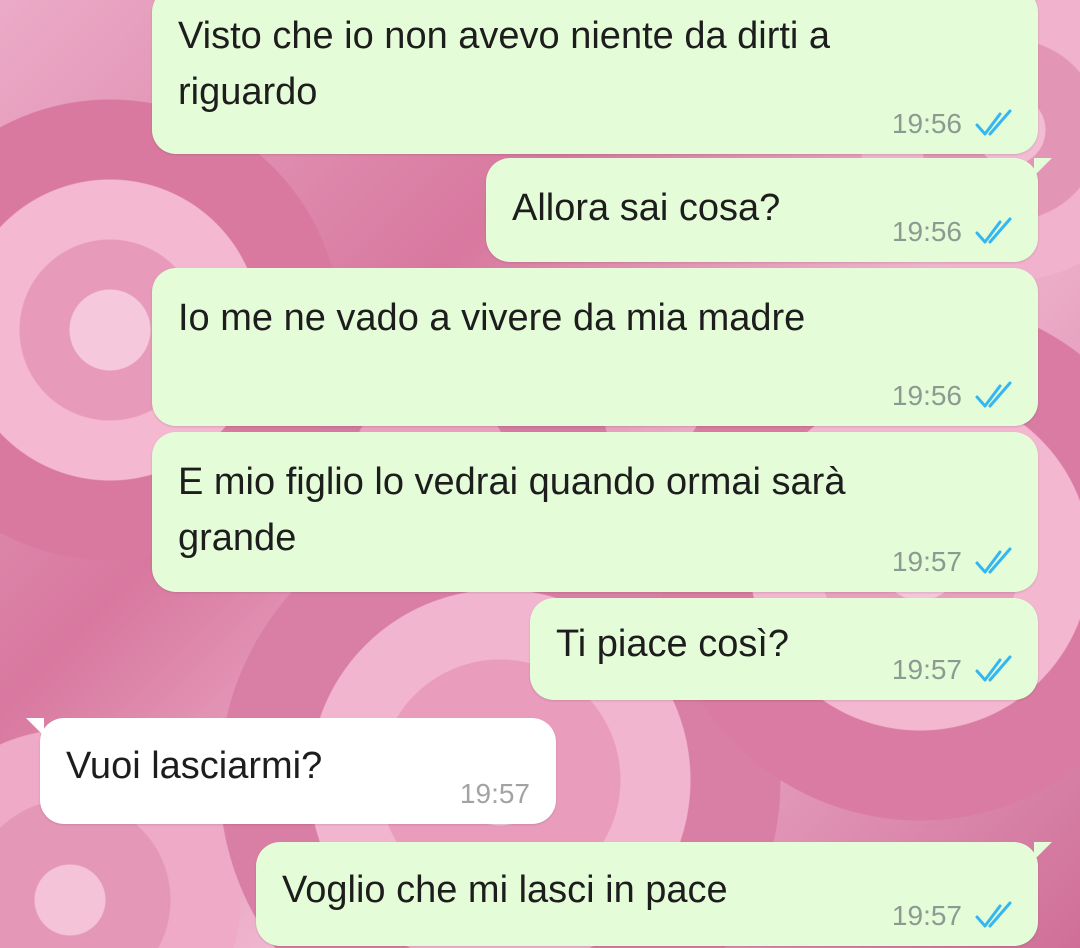  I want to click on message-text: Io me ne vado a vivere da mia madre, so click(492, 318).